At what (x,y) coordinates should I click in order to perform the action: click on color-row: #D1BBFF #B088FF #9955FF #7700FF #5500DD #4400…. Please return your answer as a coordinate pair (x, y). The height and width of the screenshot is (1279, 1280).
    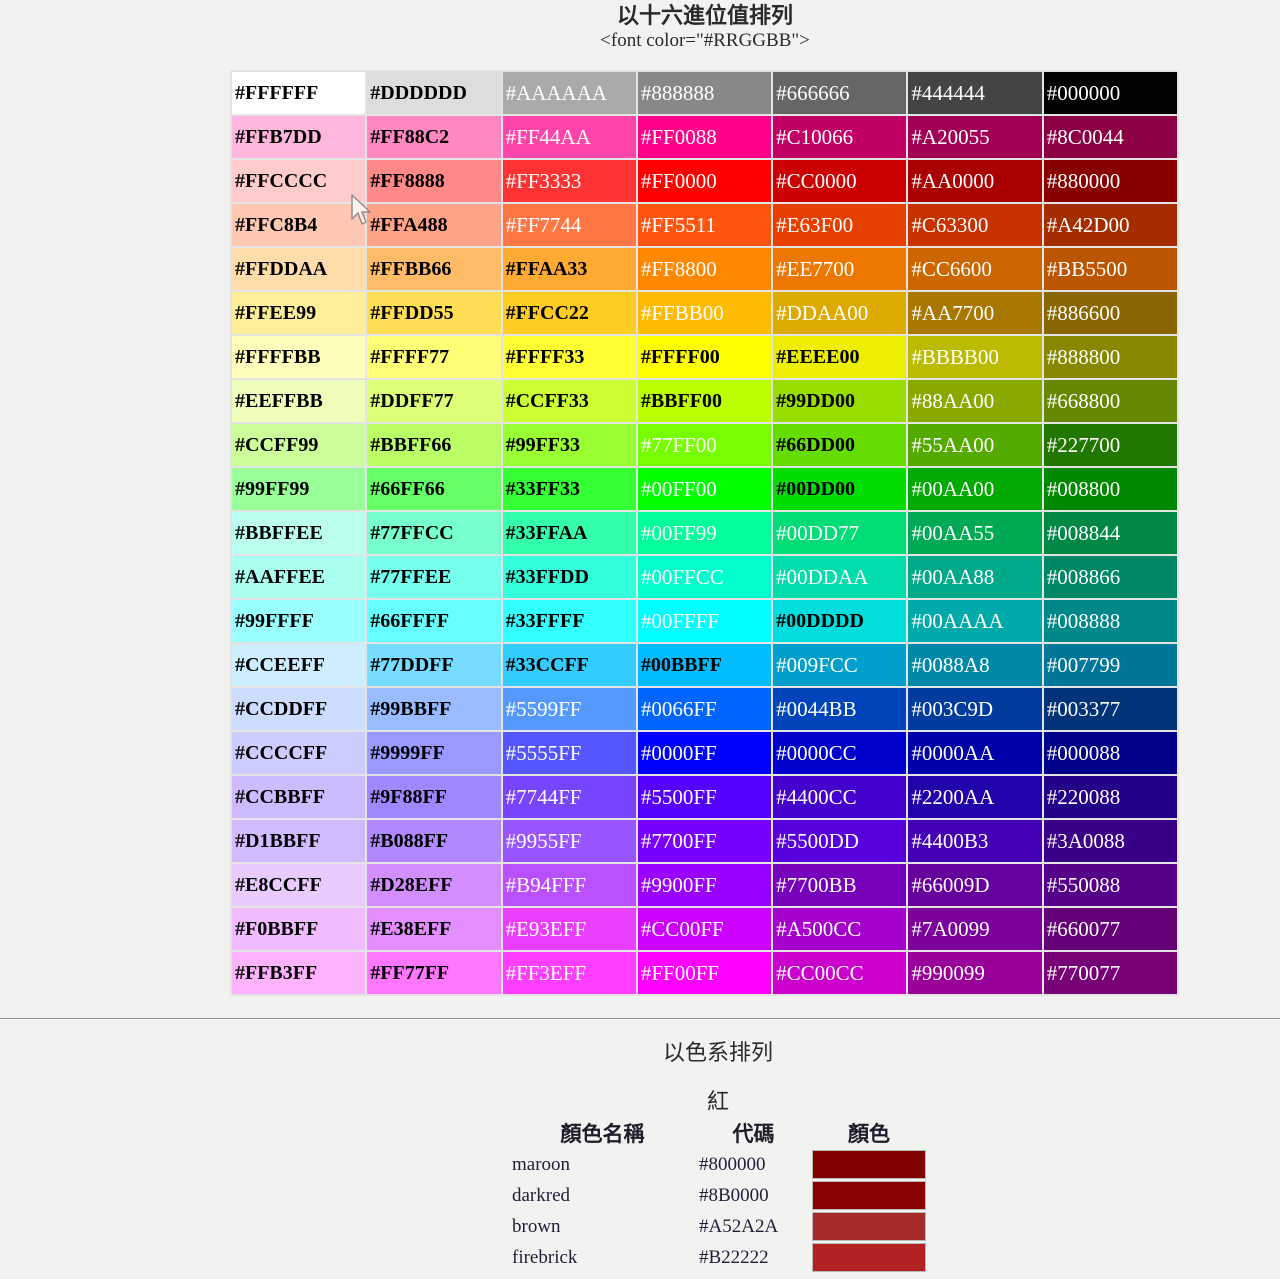
    Looking at the image, I should click on (704, 841).